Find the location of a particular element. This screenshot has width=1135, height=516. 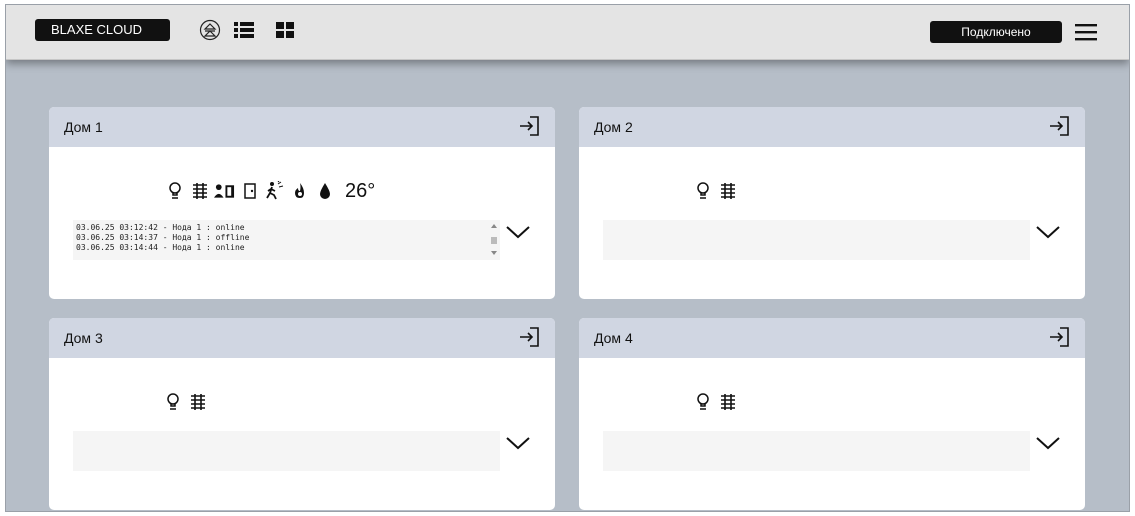

card-title: Дом 1 is located at coordinates (83, 127).